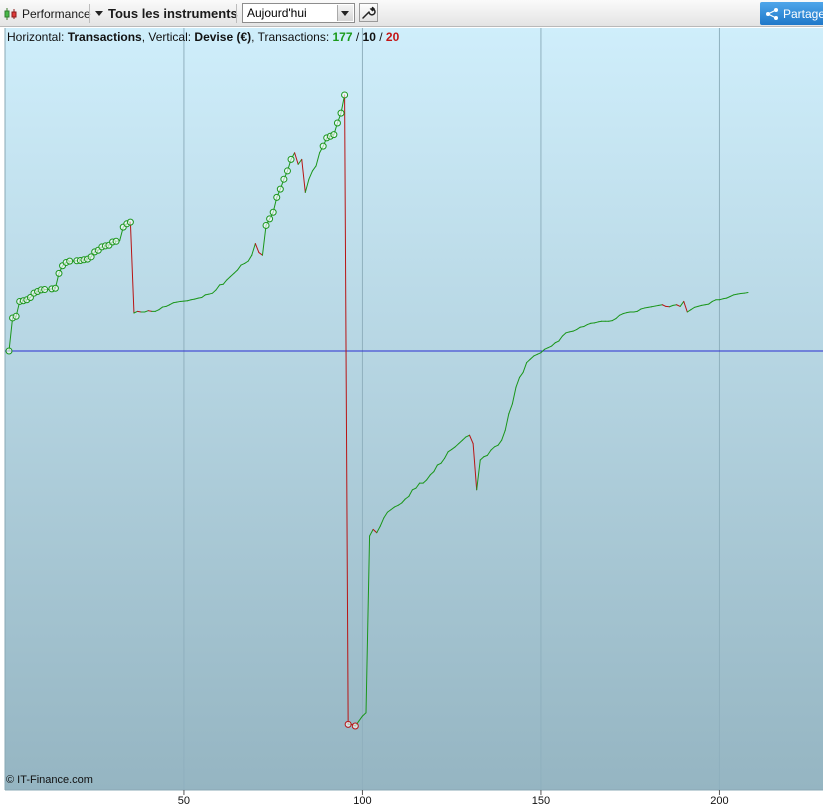 This screenshot has height=812, width=823. Describe the element at coordinates (277, 13) in the screenshot. I see `period-value: Aujourd'hui` at that location.